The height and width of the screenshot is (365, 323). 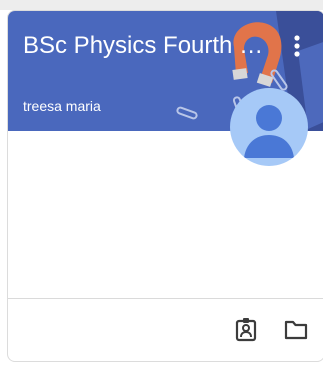 What do you see at coordinates (62, 106) in the screenshot?
I see `class-owner: treesa maria` at bounding box center [62, 106].